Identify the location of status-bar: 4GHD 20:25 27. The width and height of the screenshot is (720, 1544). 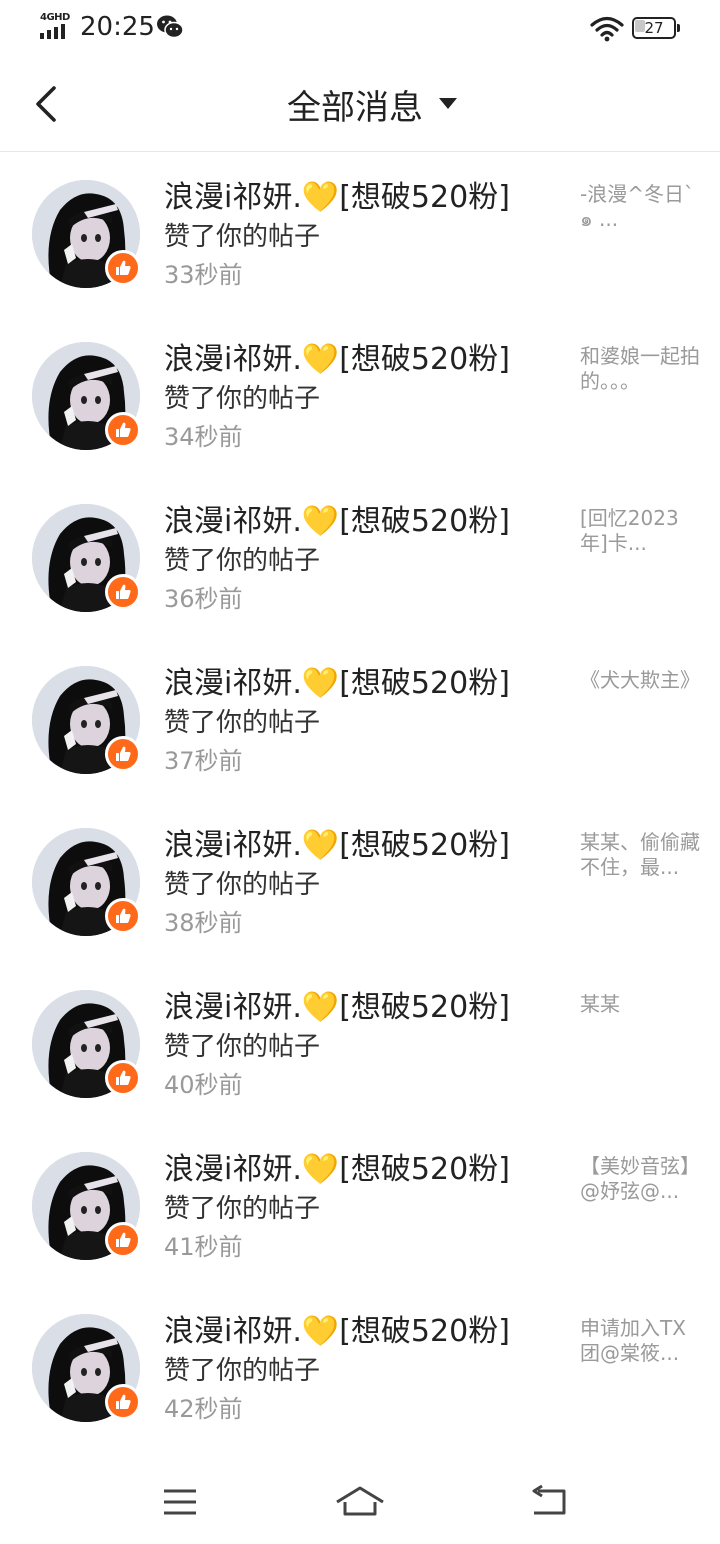
(360, 28).